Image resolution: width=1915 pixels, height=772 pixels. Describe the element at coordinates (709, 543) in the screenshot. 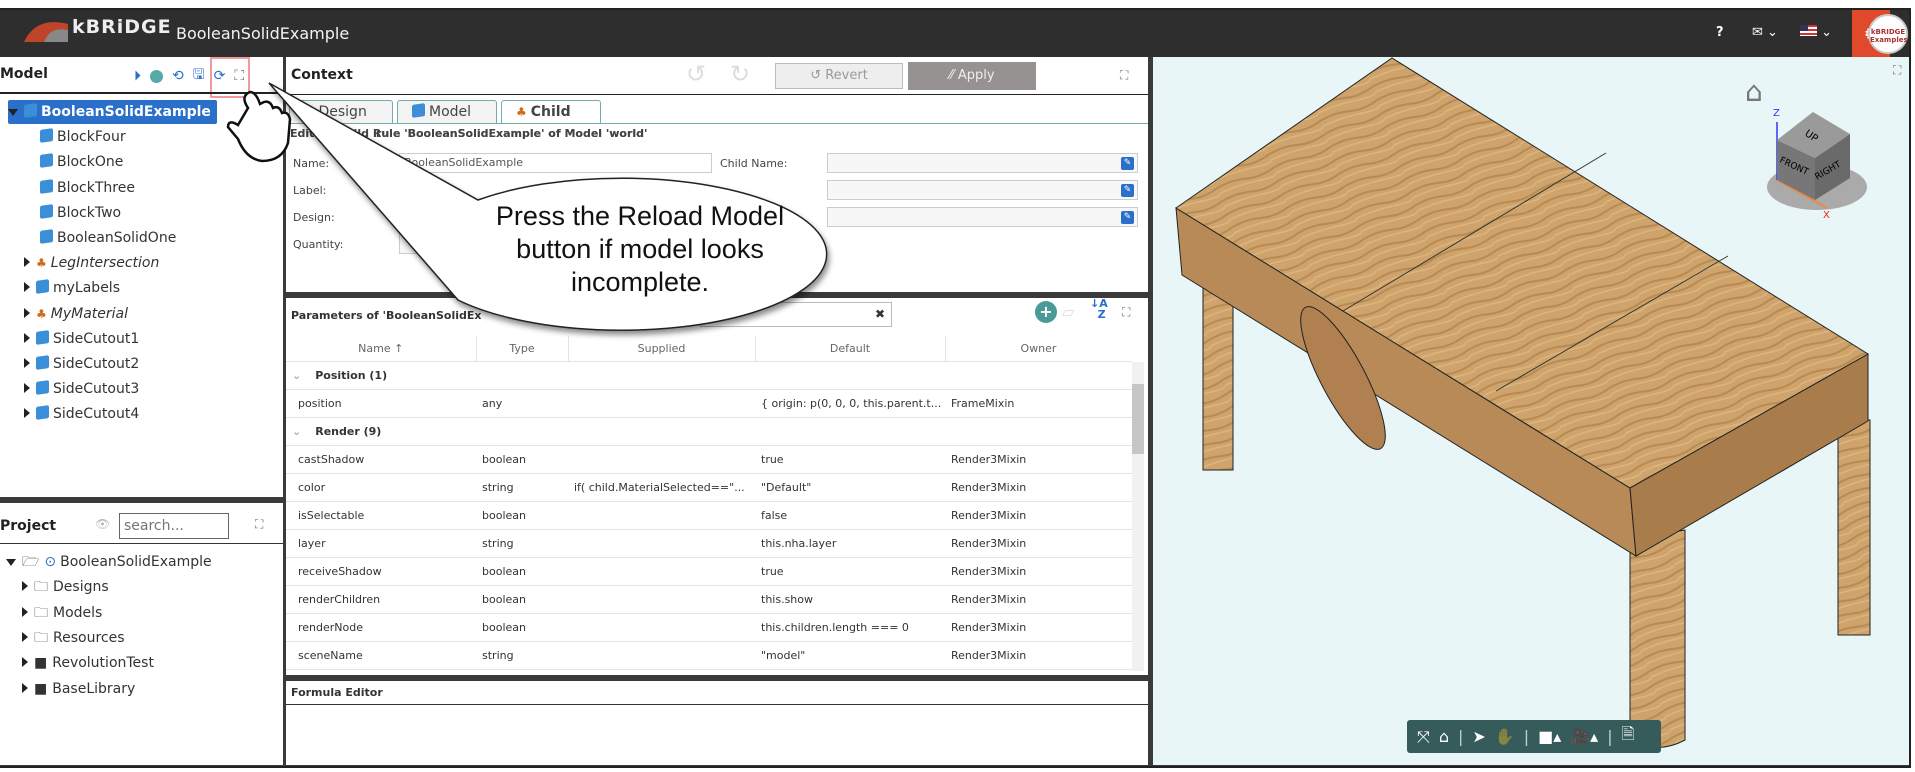

I see `table-row: layer string this.nha.layer Render3Mixin` at that location.